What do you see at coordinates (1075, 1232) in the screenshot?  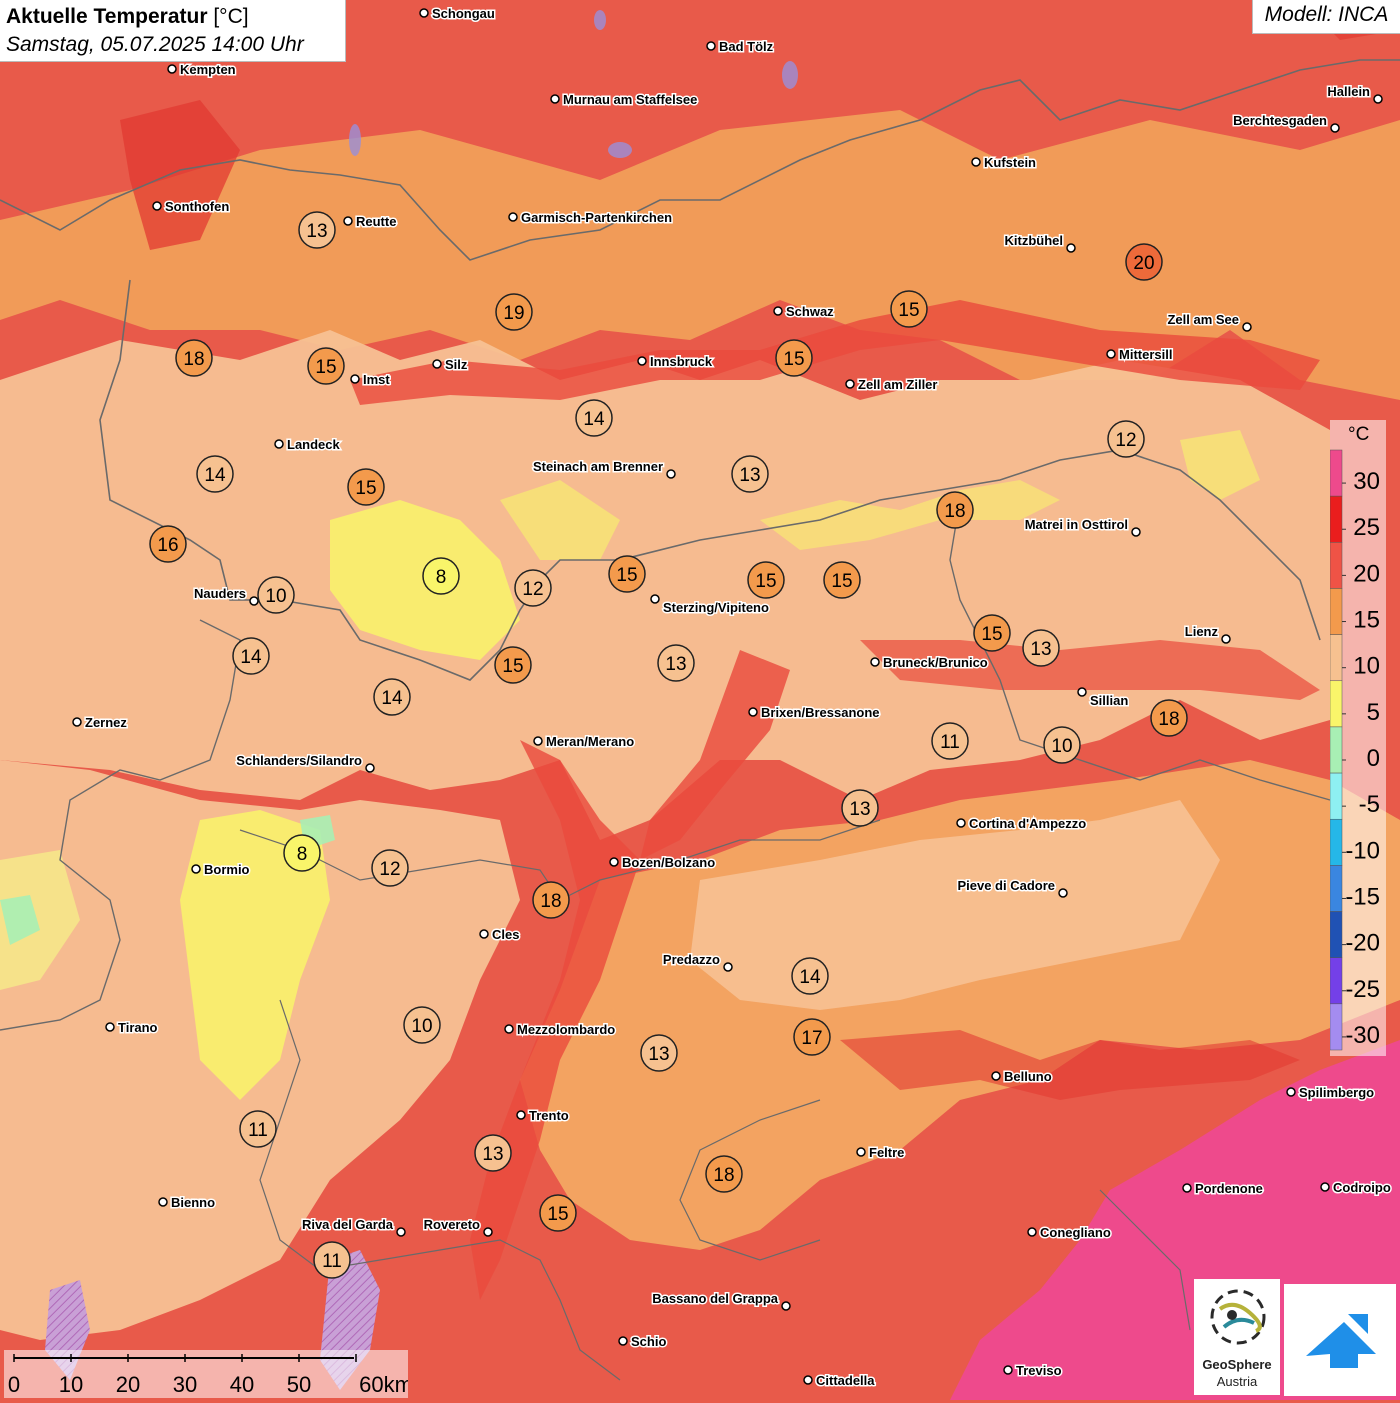 I see `town-label: Conegliano` at bounding box center [1075, 1232].